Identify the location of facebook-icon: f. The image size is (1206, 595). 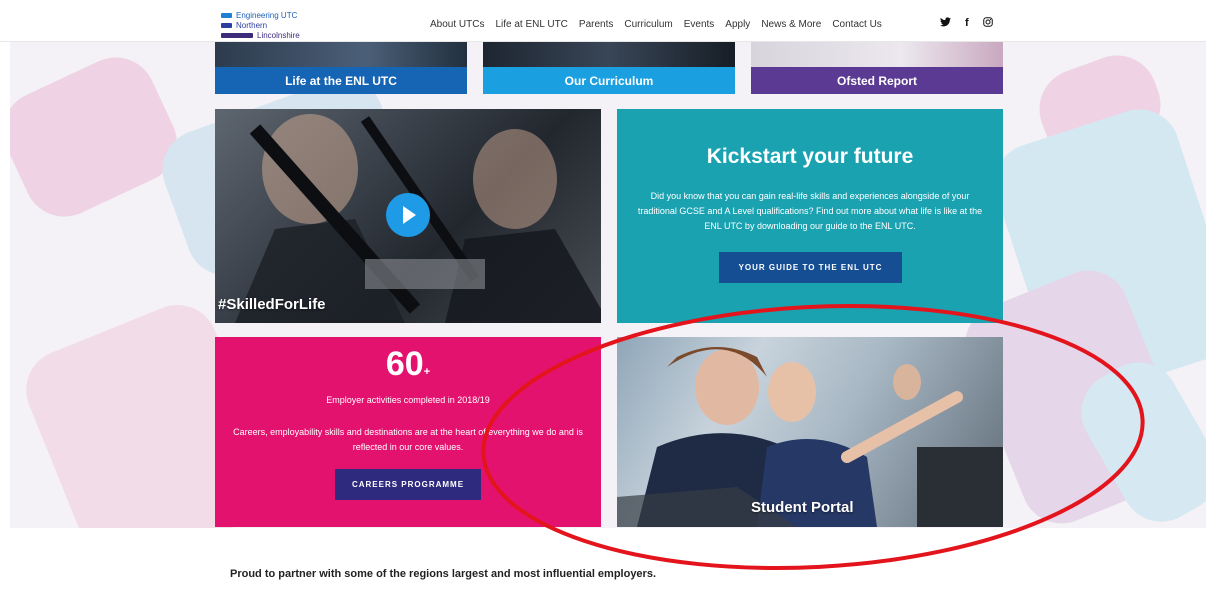
(967, 23).